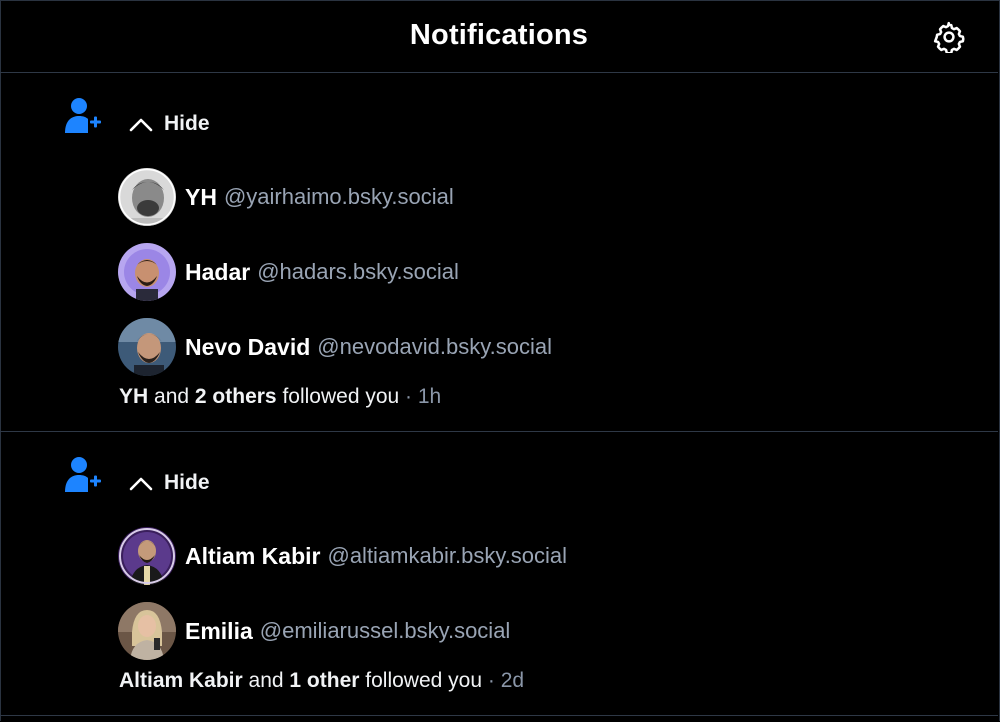 The width and height of the screenshot is (1000, 722). I want to click on user-handle: @nevodavid.bsky.social, so click(434, 346).